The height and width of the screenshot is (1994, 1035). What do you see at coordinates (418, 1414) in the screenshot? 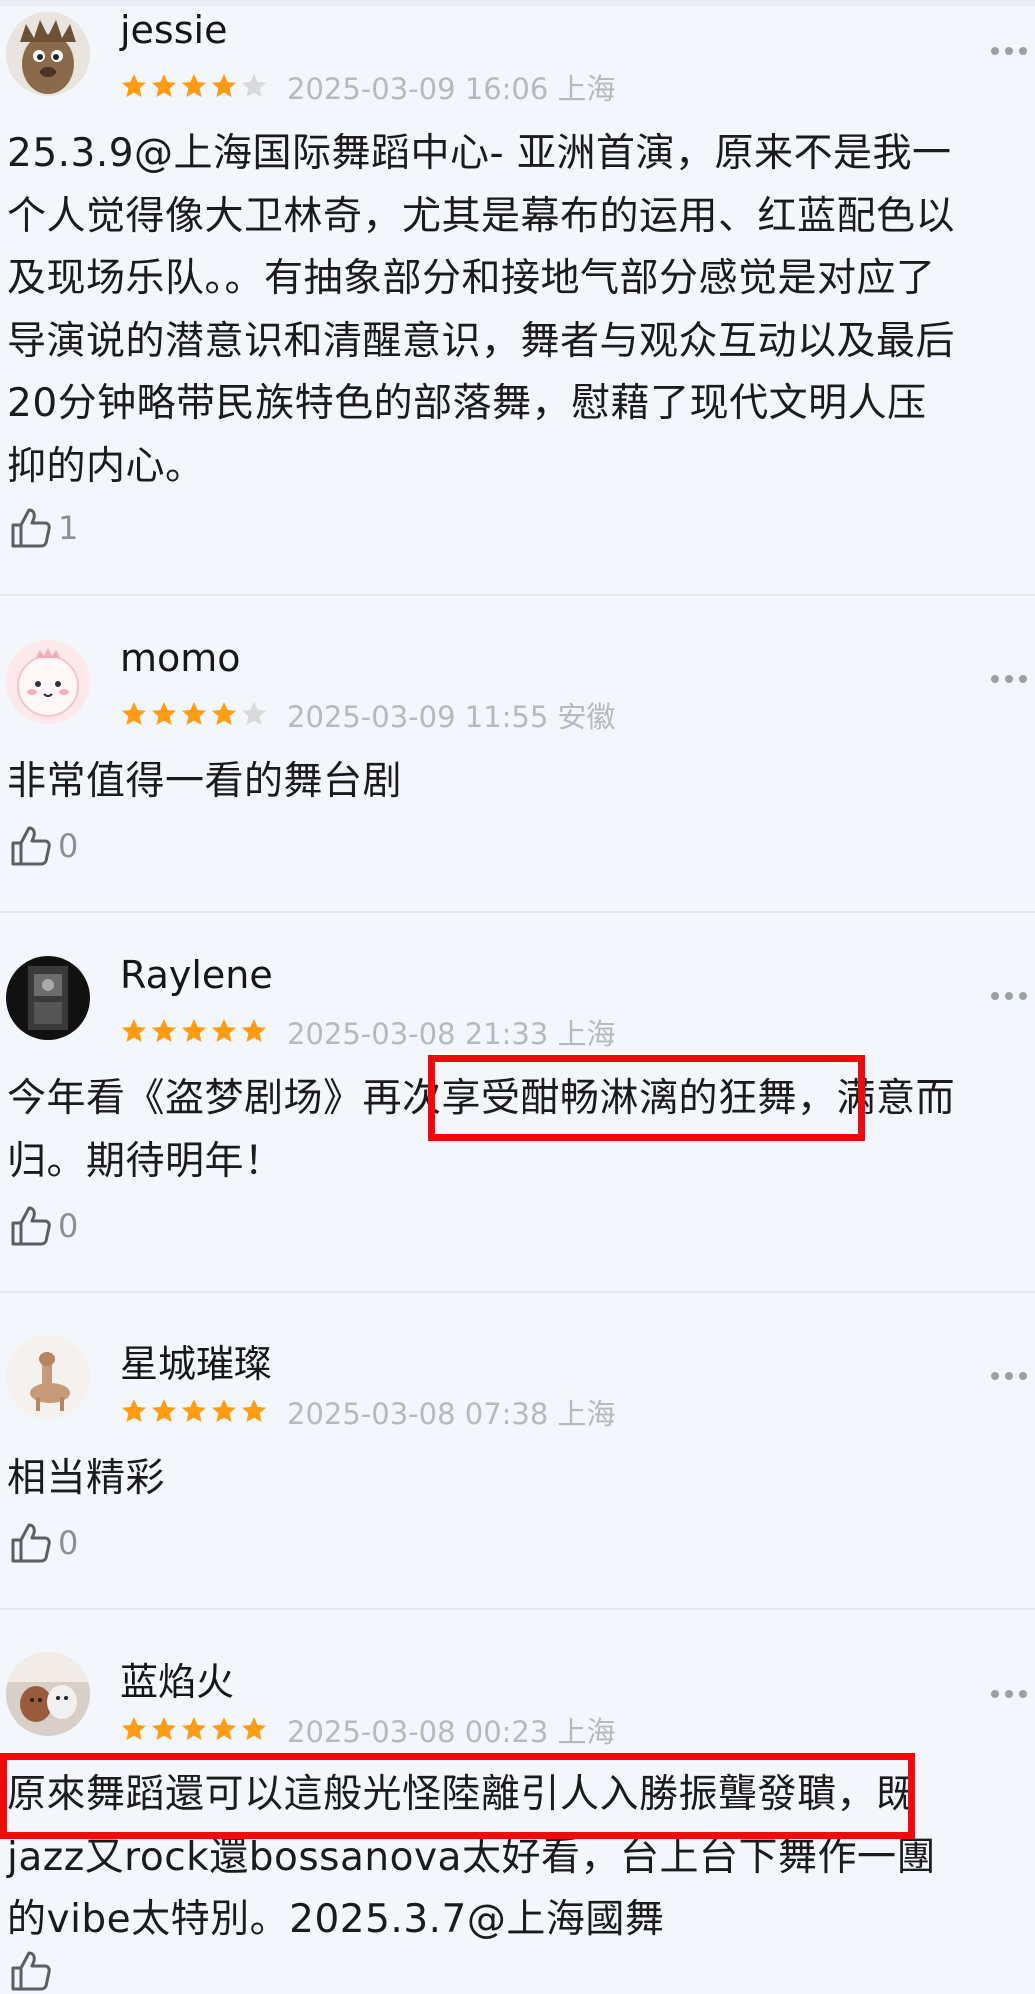
I see `review-datetime: 2025-03-08 07:38` at bounding box center [418, 1414].